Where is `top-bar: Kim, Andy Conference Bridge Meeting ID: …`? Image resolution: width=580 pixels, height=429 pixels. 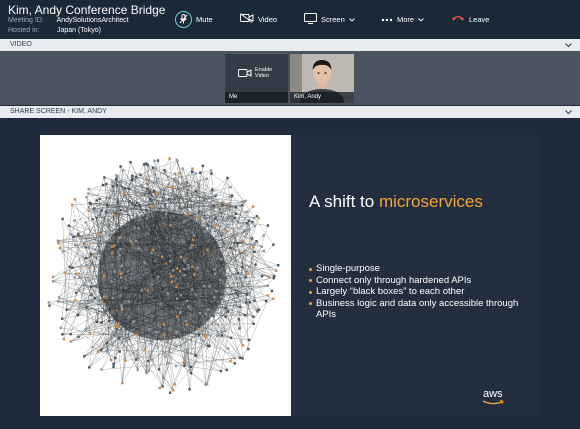 top-bar: Kim, Andy Conference Bridge Meeting ID: … is located at coordinates (290, 19).